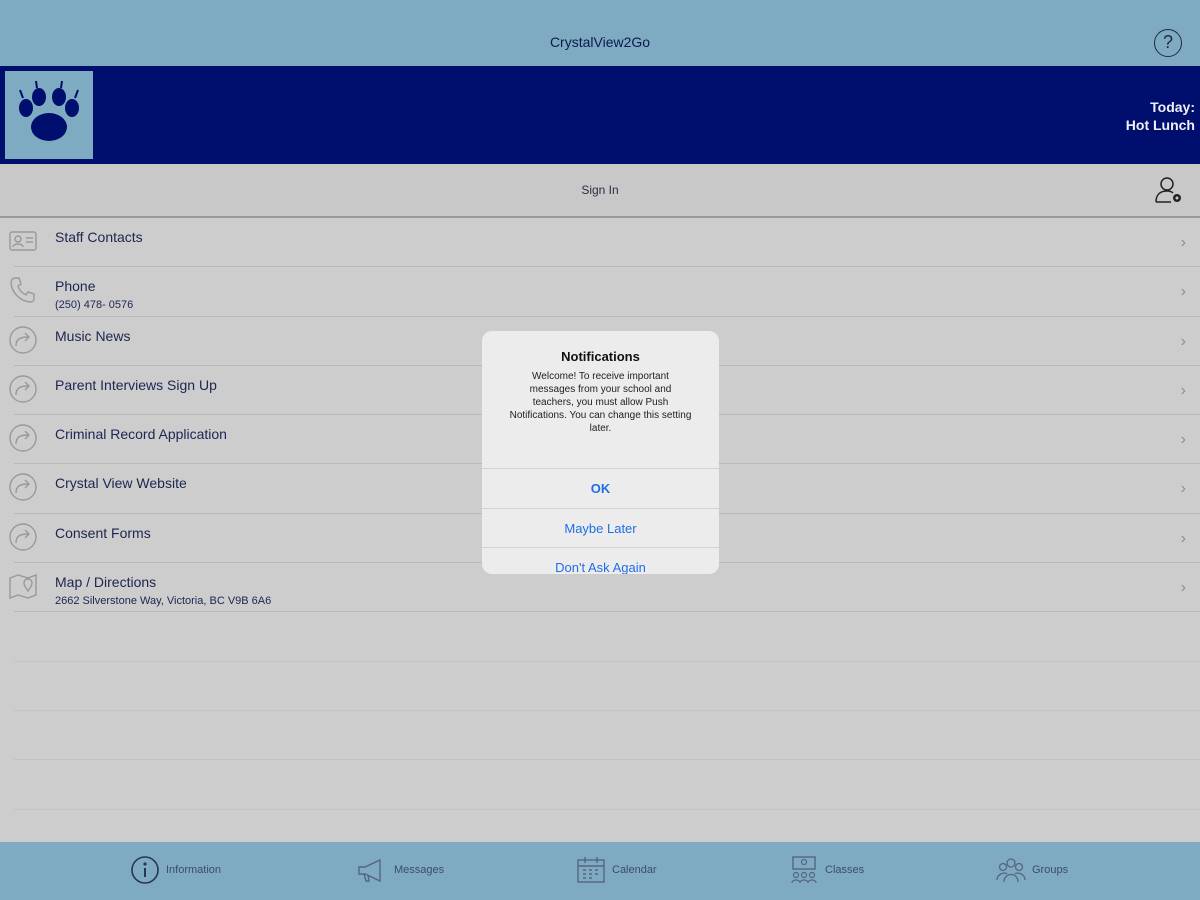 Image resolution: width=1200 pixels, height=900 pixels. What do you see at coordinates (591, 870) in the screenshot?
I see `calendar-icon` at bounding box center [591, 870].